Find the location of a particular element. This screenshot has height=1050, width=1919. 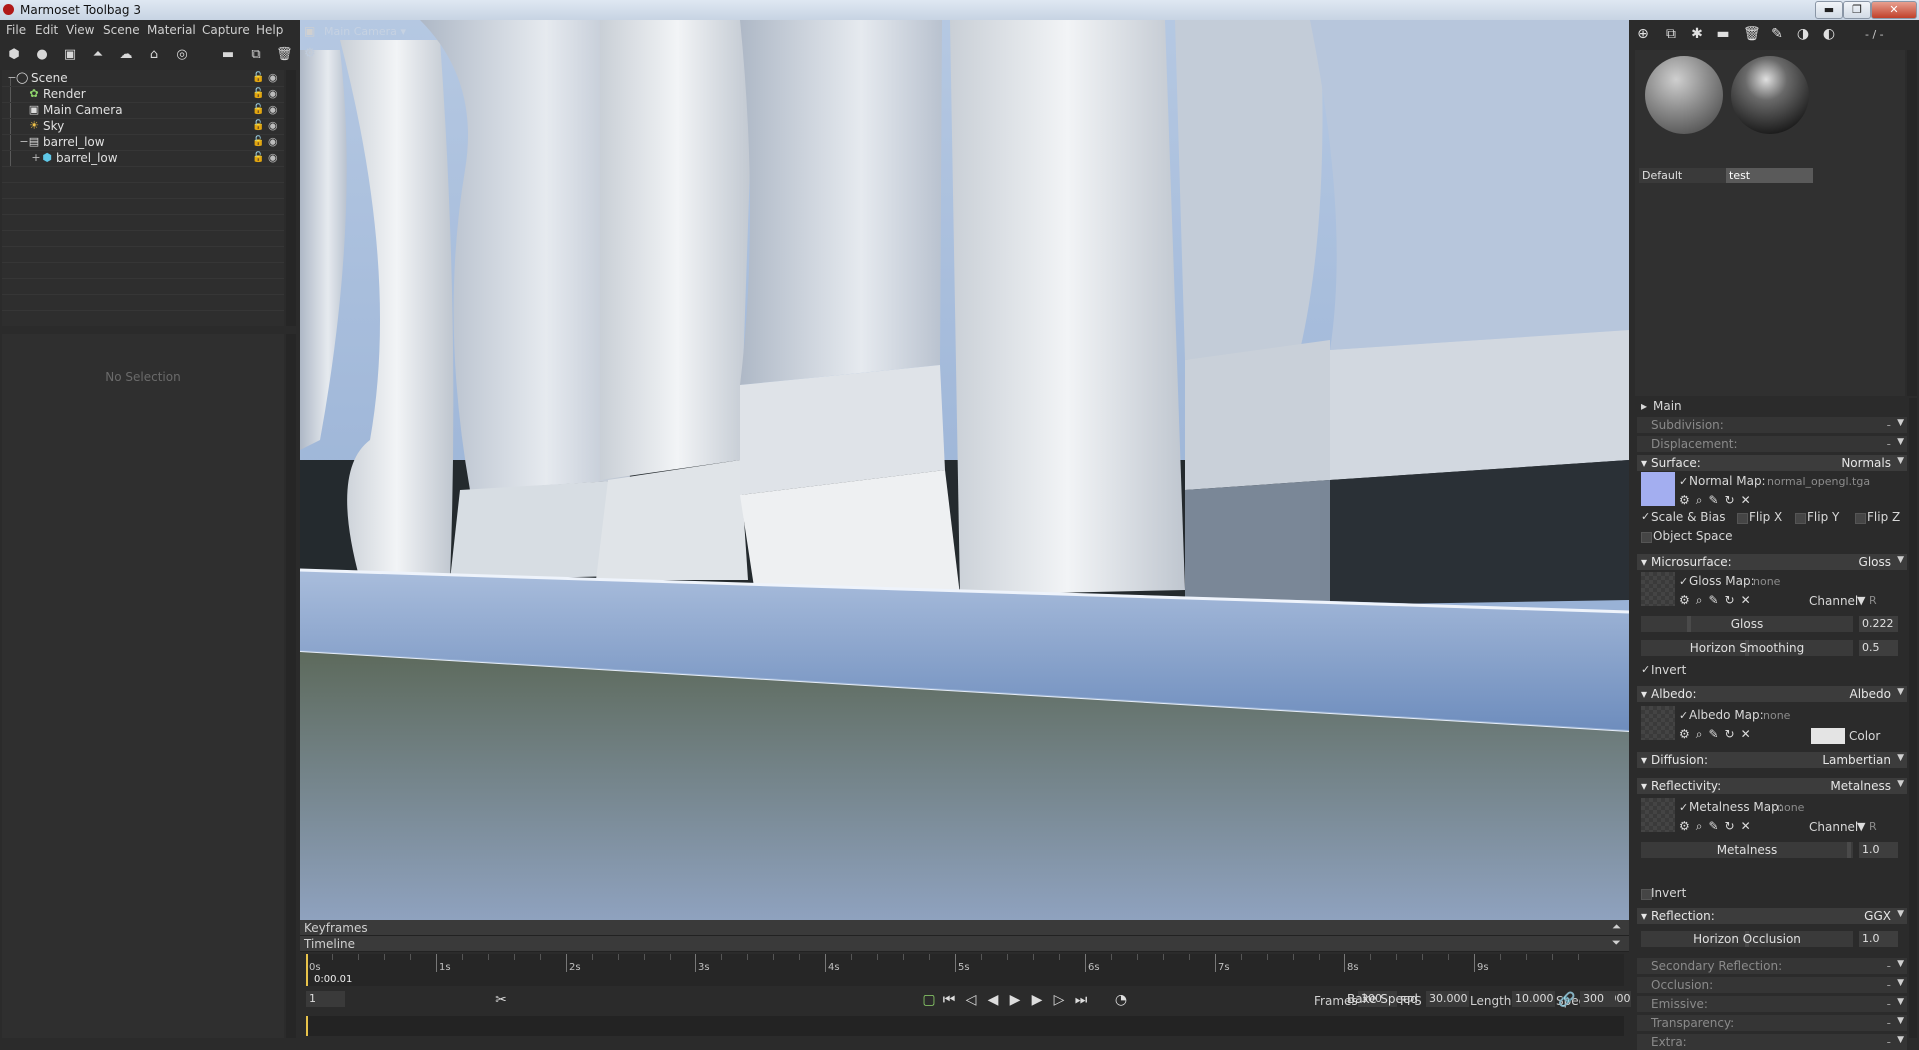

tree-row-sky: ☀ Sky 🔓 ◉ is located at coordinates (143, 126).